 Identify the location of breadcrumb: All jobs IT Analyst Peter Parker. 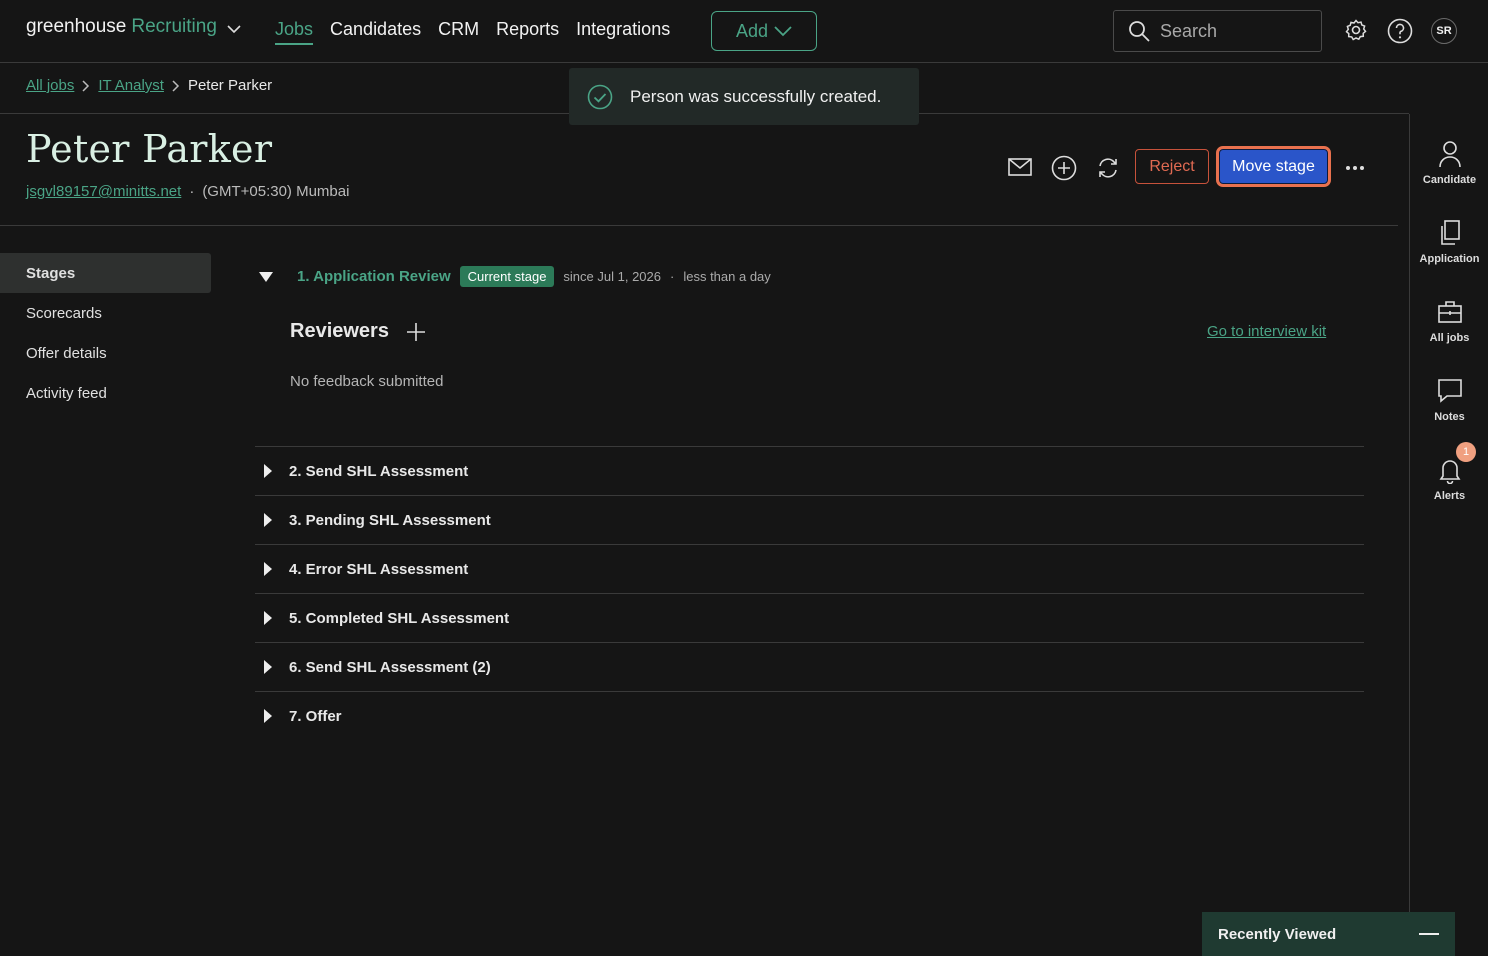
(149, 85).